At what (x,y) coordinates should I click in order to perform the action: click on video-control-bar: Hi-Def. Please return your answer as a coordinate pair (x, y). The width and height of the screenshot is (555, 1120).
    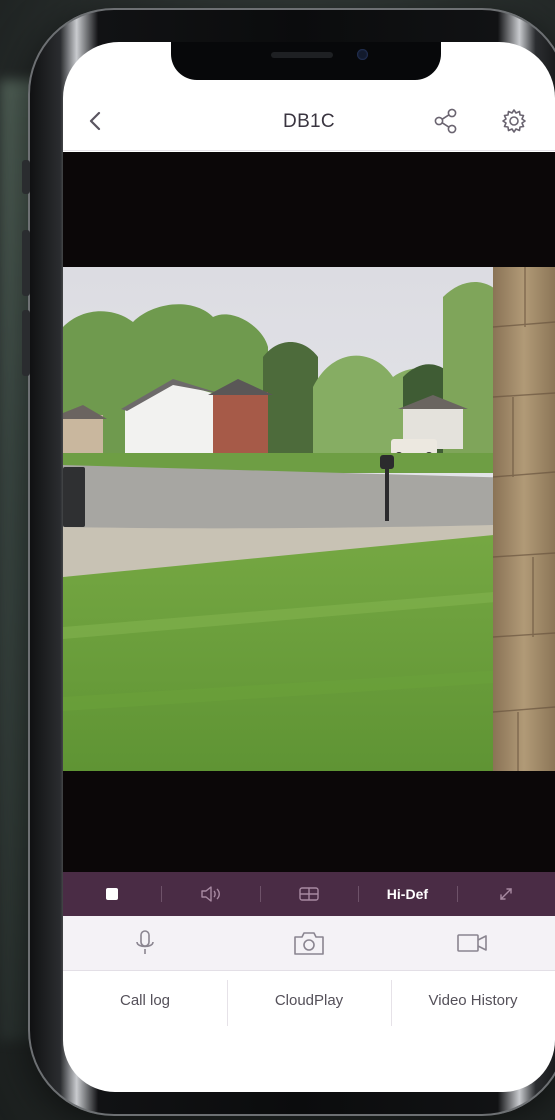
    Looking at the image, I should click on (309, 894).